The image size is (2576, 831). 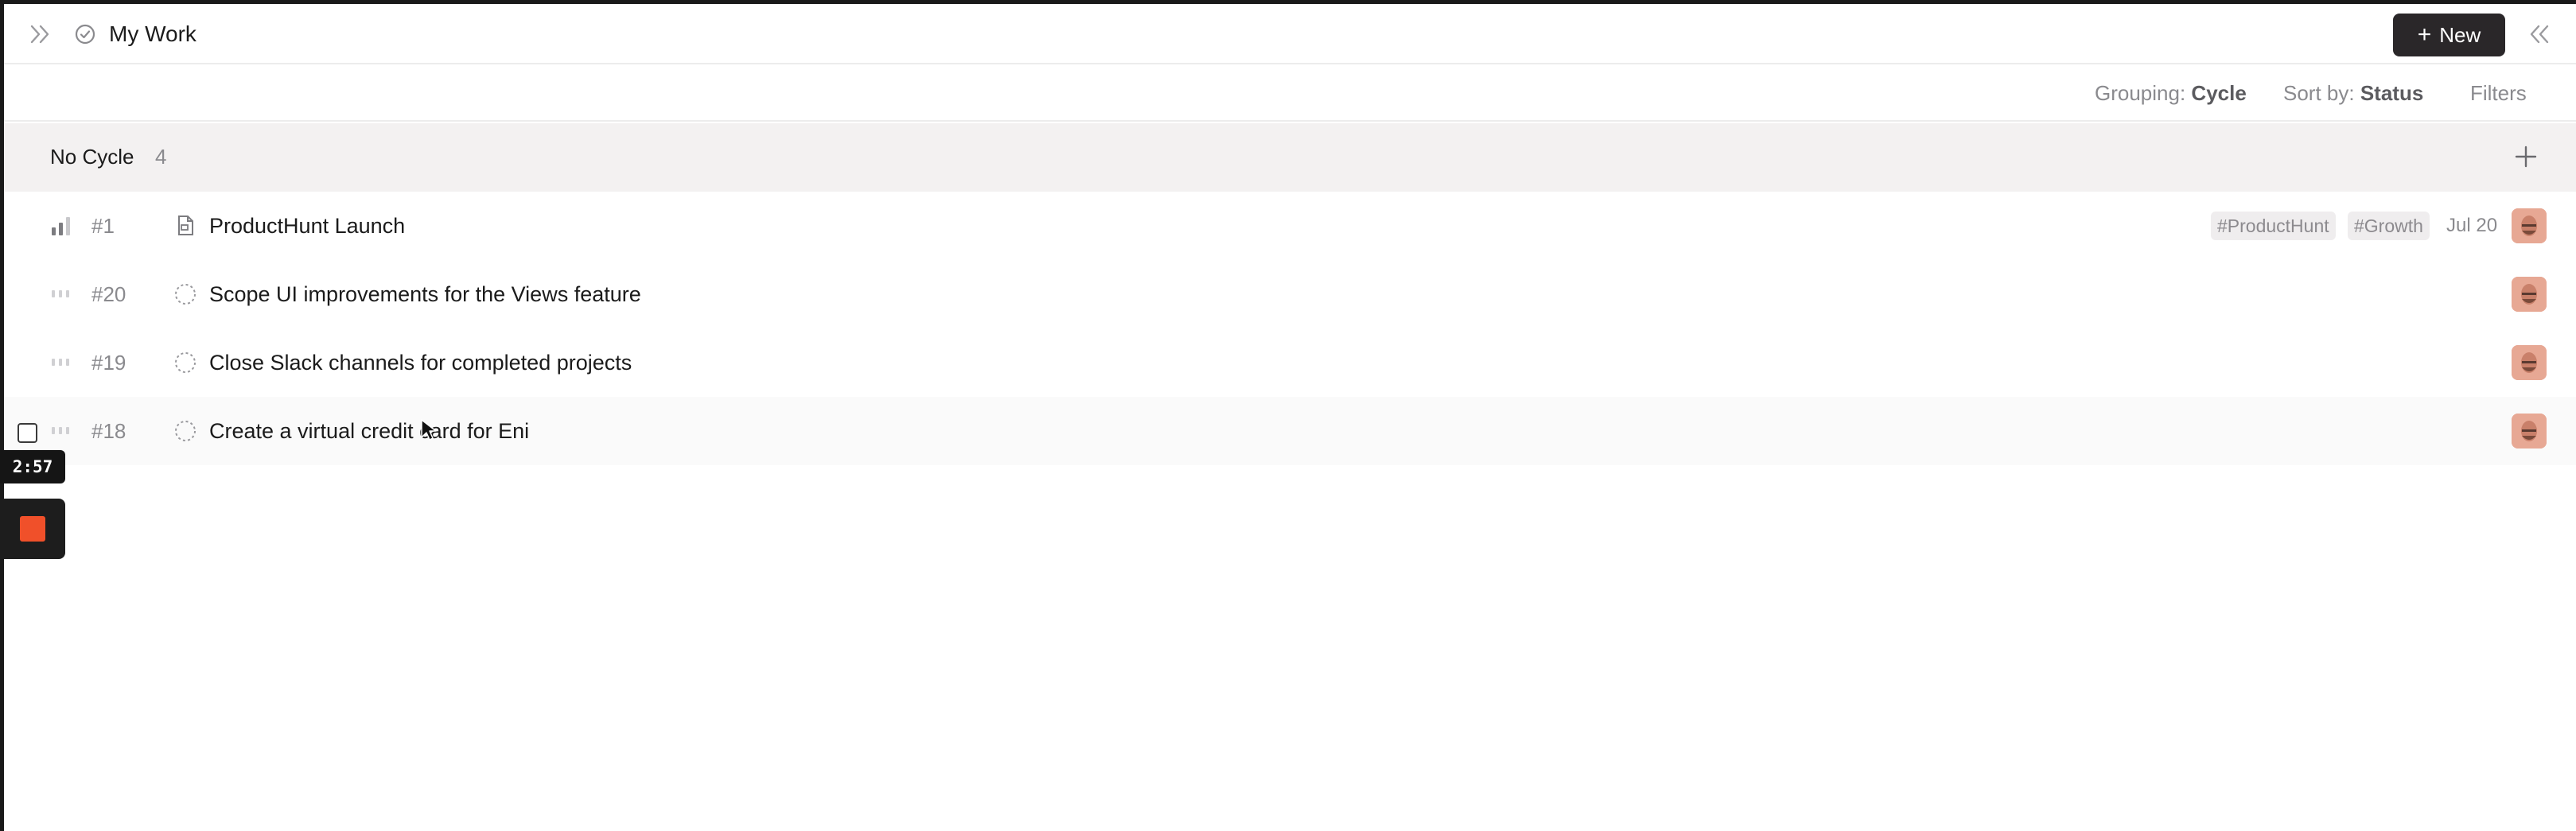 I want to click on issue-number: #19, so click(x=109, y=363).